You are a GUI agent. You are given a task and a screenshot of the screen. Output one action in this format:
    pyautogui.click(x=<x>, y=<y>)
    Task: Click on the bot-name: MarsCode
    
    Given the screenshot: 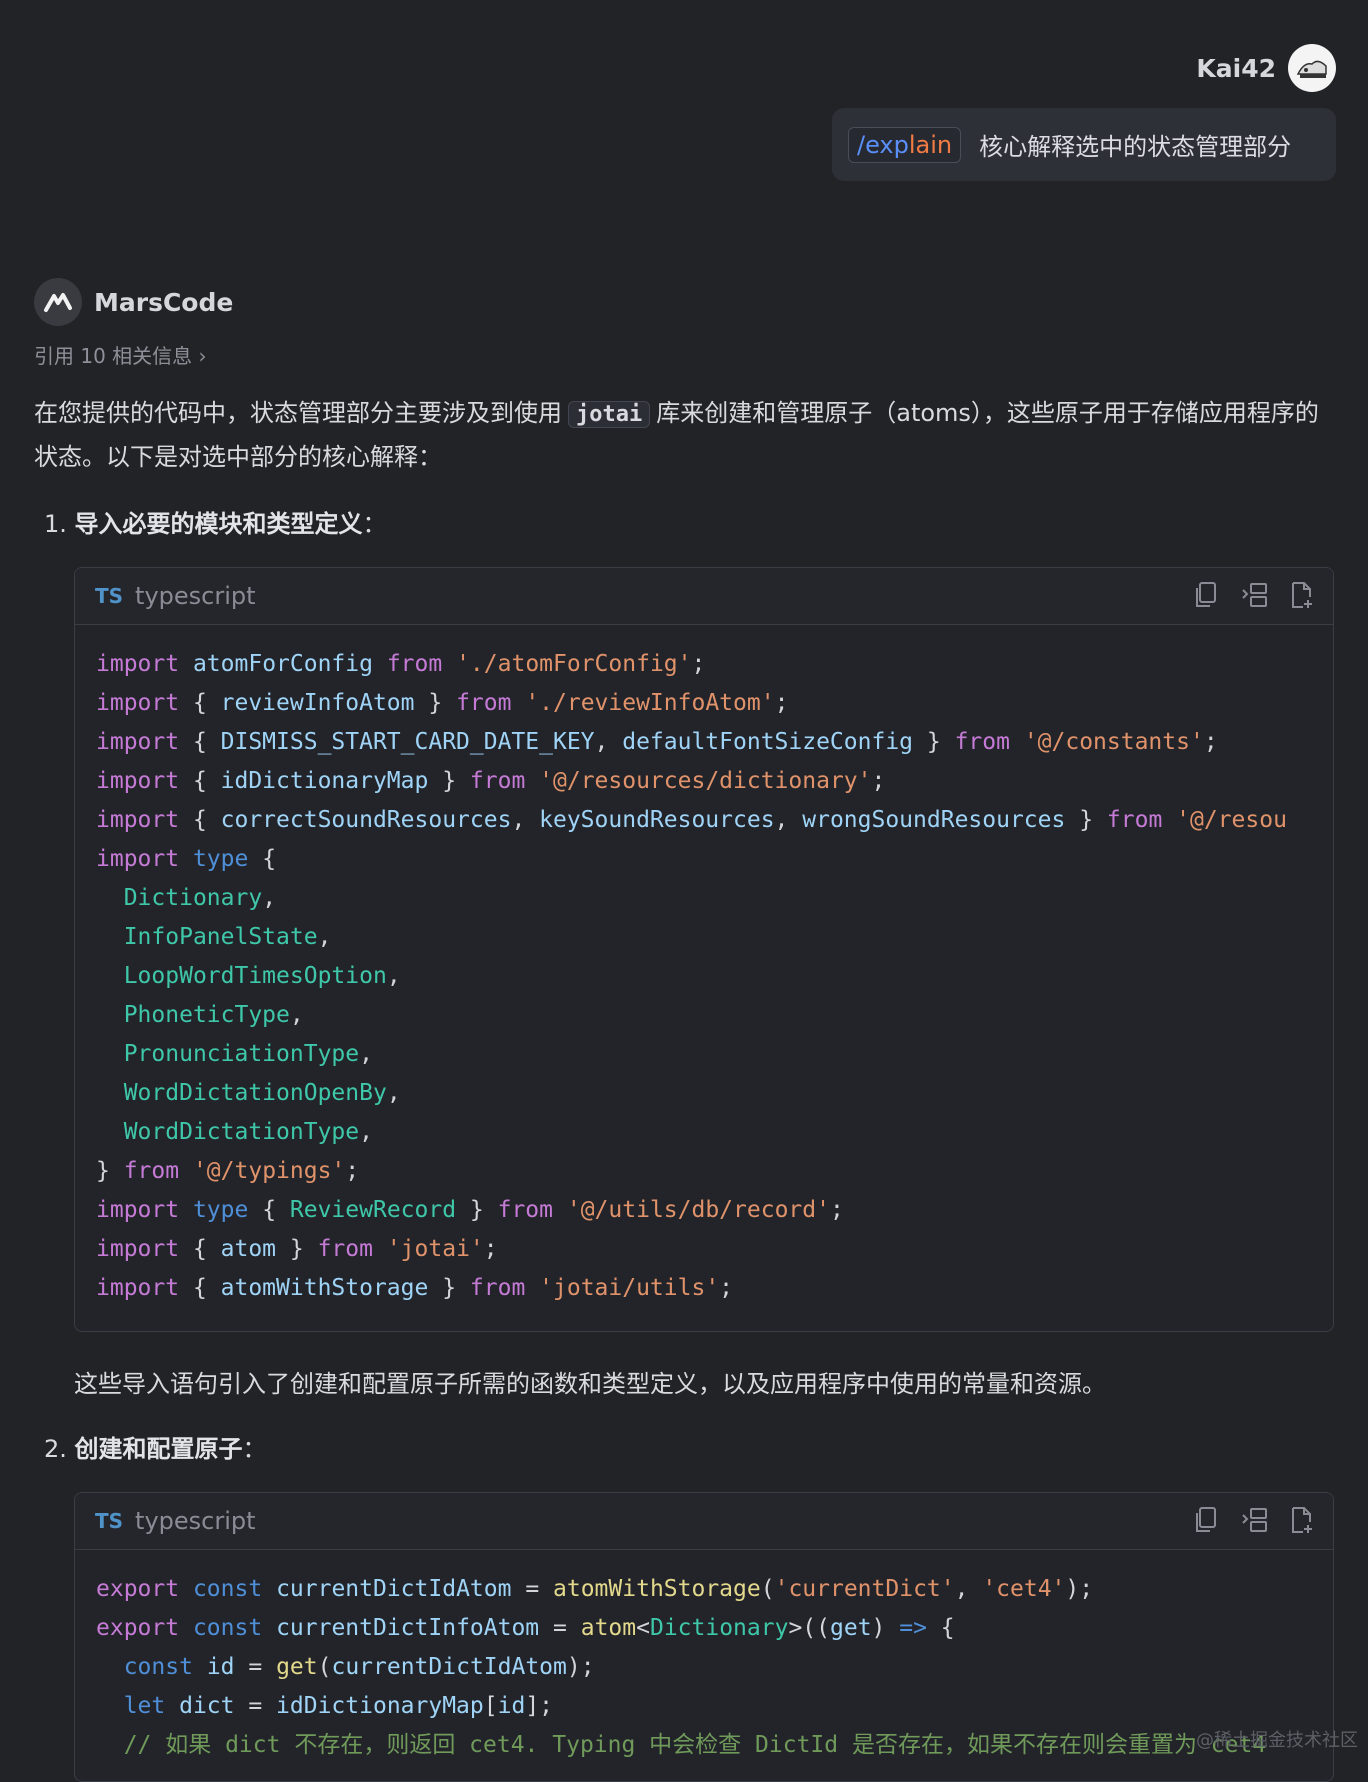 What is the action you would take?
    pyautogui.click(x=164, y=302)
    